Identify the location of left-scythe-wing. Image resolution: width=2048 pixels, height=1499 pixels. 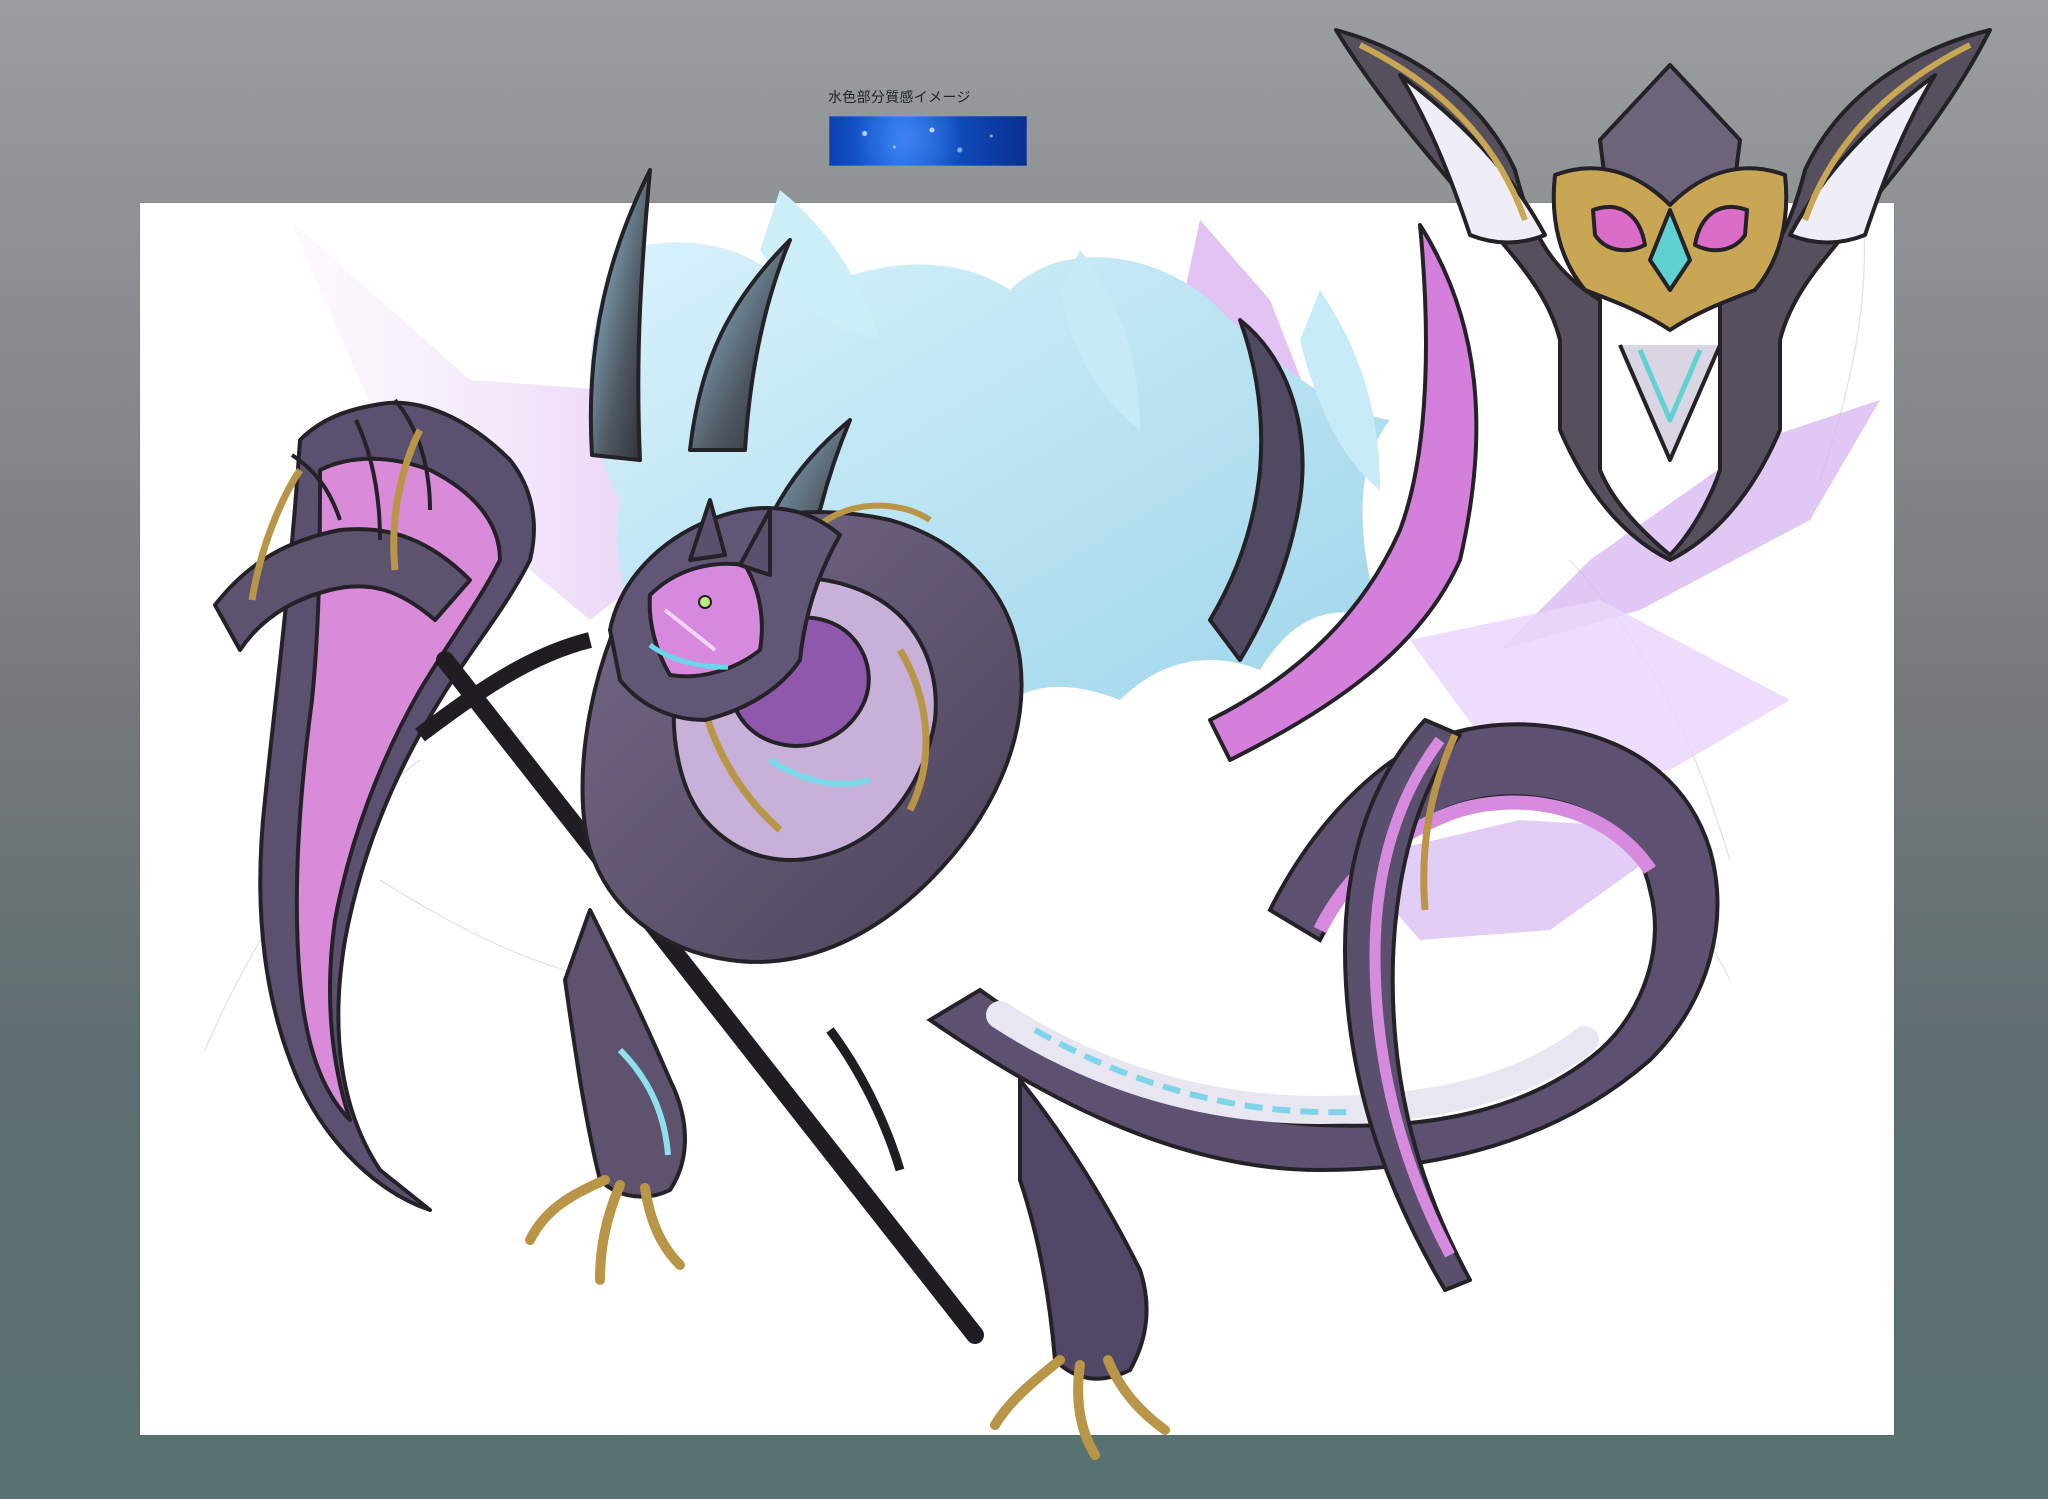
(374, 805).